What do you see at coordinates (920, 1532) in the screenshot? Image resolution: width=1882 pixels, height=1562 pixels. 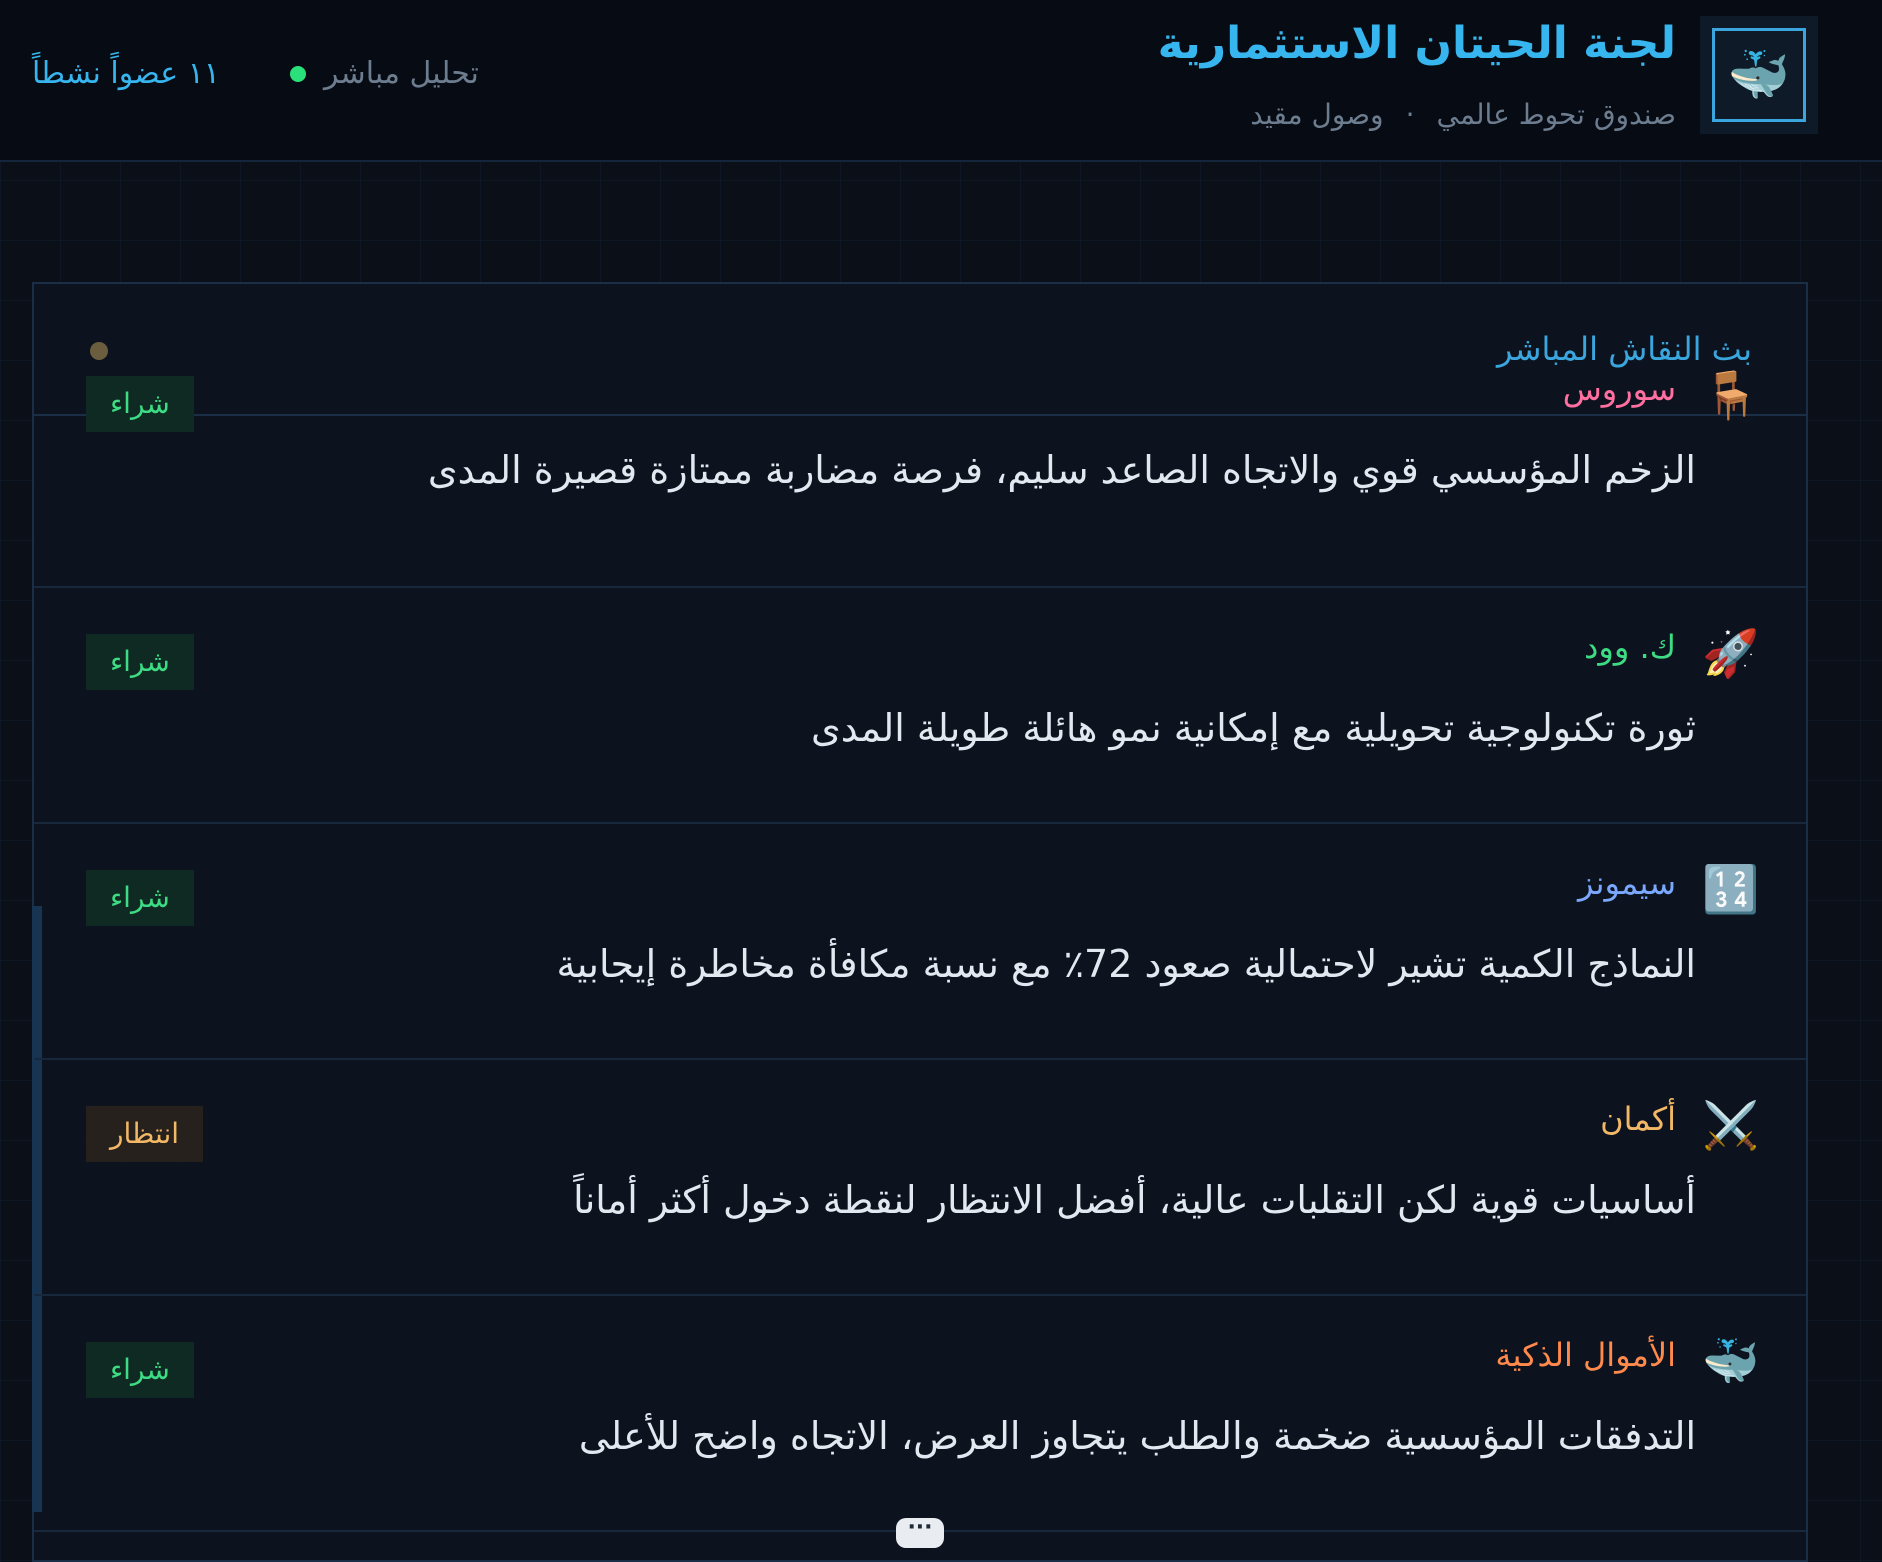 I see `more-button: ···` at bounding box center [920, 1532].